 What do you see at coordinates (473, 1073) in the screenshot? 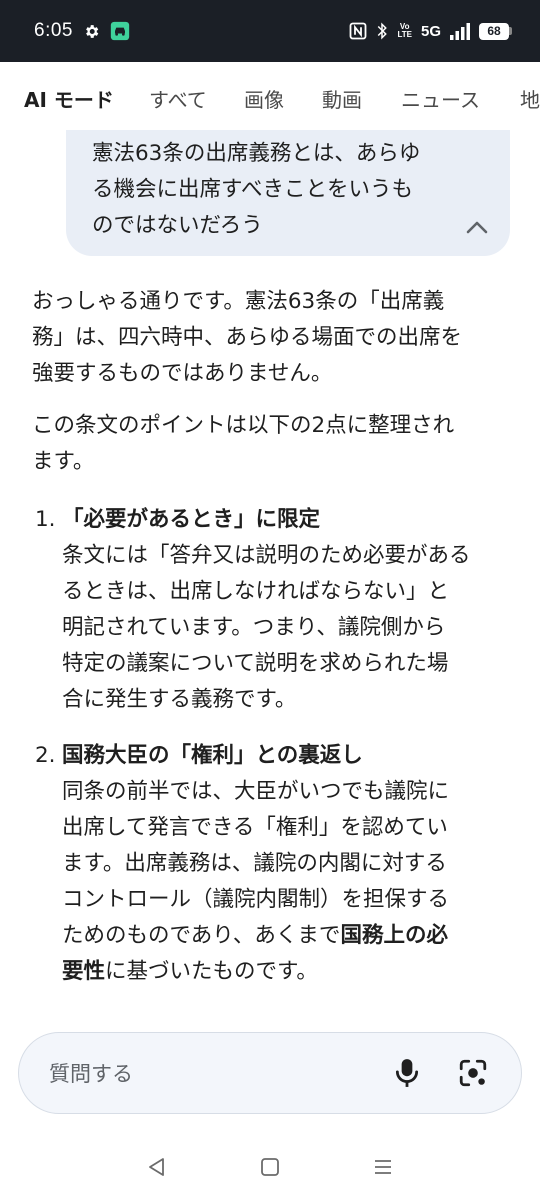
I see `camera-lens-icon` at bounding box center [473, 1073].